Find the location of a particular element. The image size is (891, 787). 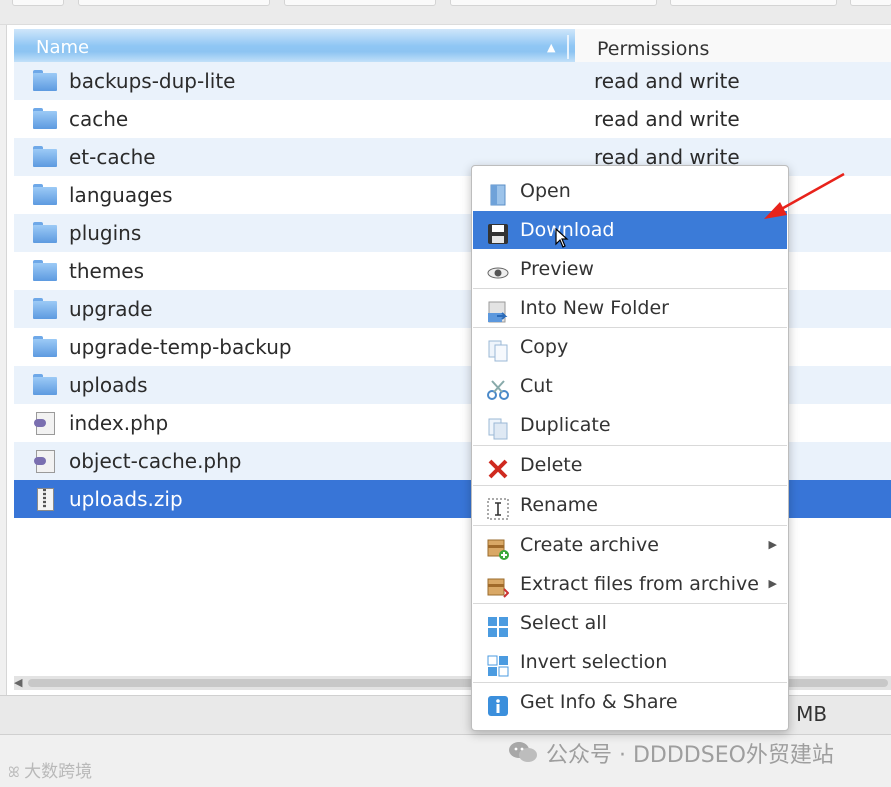

open-icon is located at coordinates (498, 193).